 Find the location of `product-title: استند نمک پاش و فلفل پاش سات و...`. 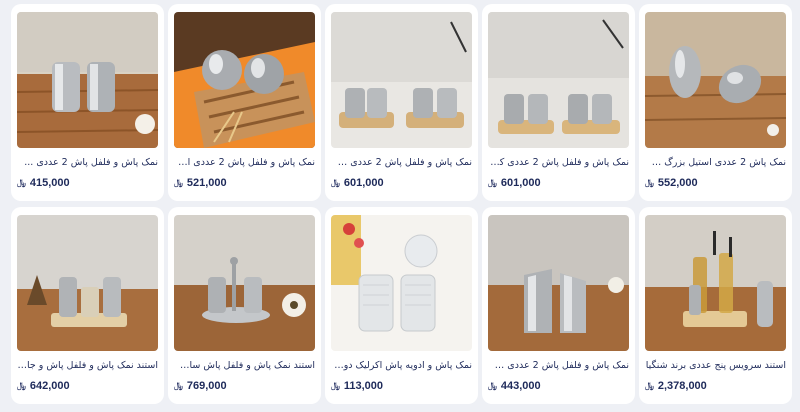

product-title: استند نمک پاش و فلفل پاش سات و... is located at coordinates (244, 366).